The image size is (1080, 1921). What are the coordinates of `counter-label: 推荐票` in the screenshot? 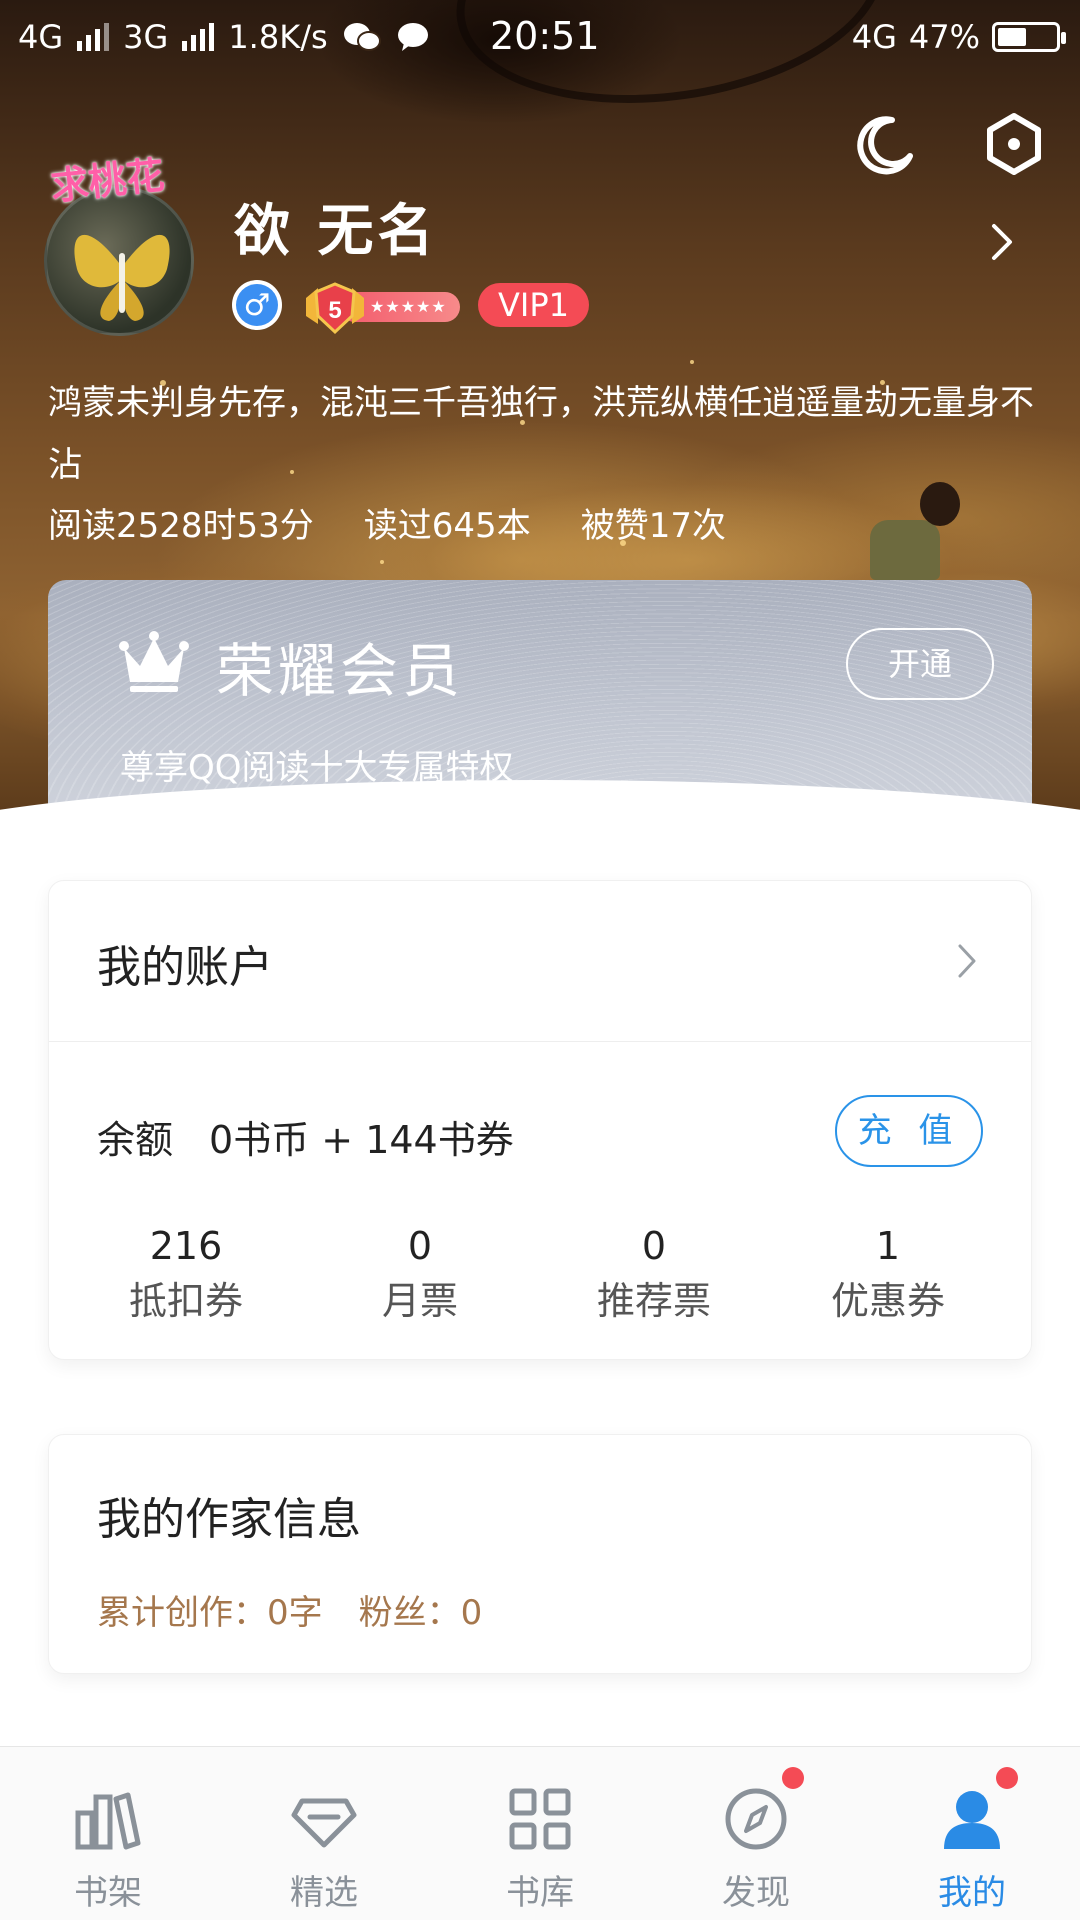 It's located at (653, 1301).